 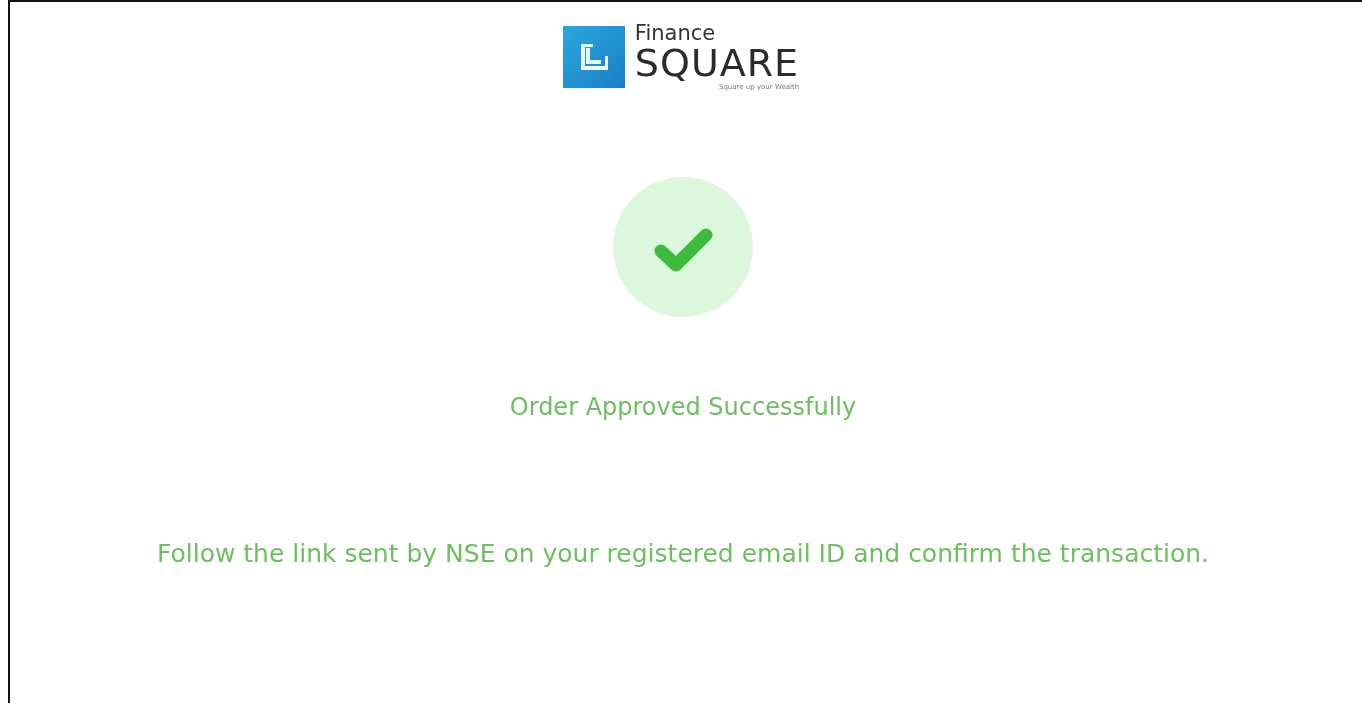 What do you see at coordinates (593, 57) in the screenshot?
I see `logo-square-icon` at bounding box center [593, 57].